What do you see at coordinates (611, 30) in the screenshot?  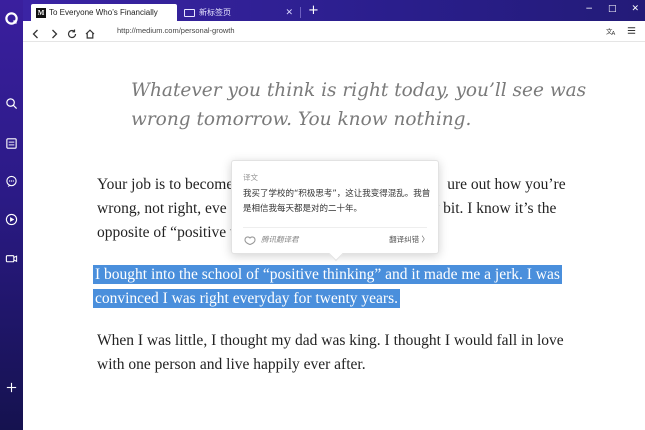 I see `translate-icon: 文A` at bounding box center [611, 30].